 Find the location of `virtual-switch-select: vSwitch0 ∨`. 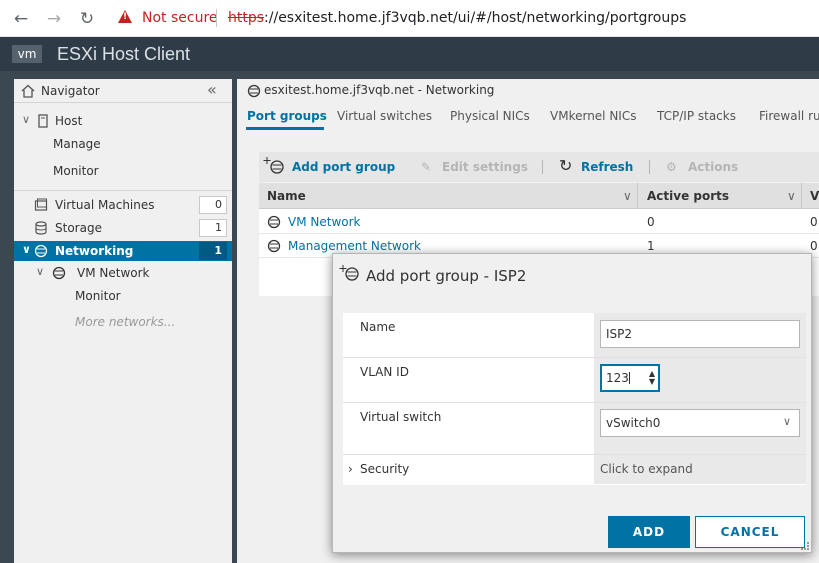

virtual-switch-select: vSwitch0 ∨ is located at coordinates (700, 423).